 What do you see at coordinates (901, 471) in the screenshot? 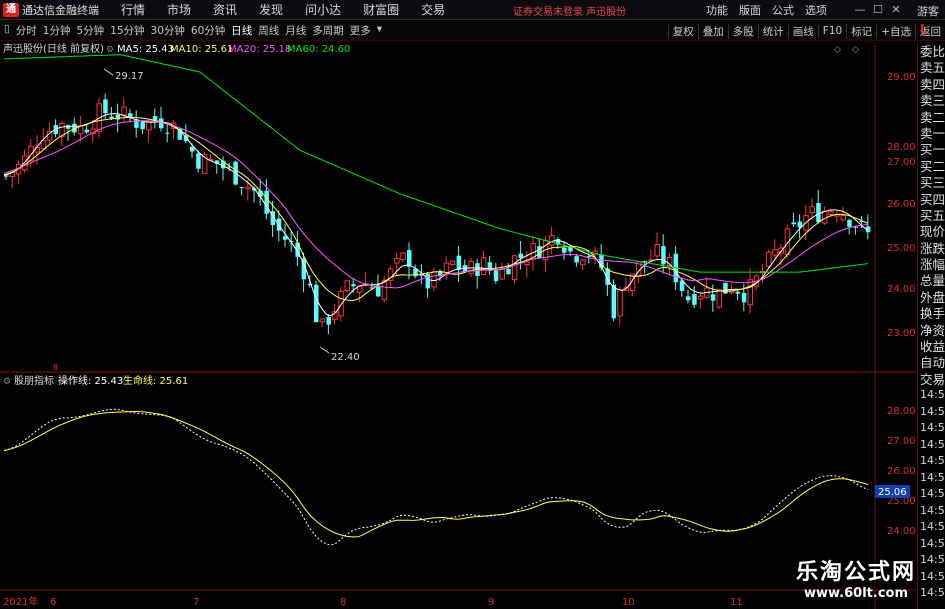
I see `sub-y-axis: 28.00 27.00 26.00 25.00 24.00` at bounding box center [901, 471].